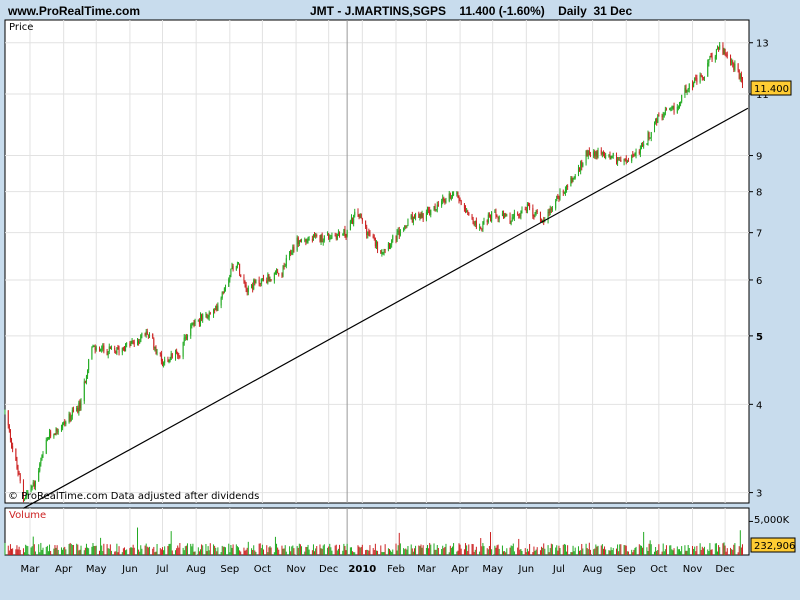 The image size is (800, 600). Describe the element at coordinates (693, 569) in the screenshot. I see `x-tick-label: Nov` at that location.